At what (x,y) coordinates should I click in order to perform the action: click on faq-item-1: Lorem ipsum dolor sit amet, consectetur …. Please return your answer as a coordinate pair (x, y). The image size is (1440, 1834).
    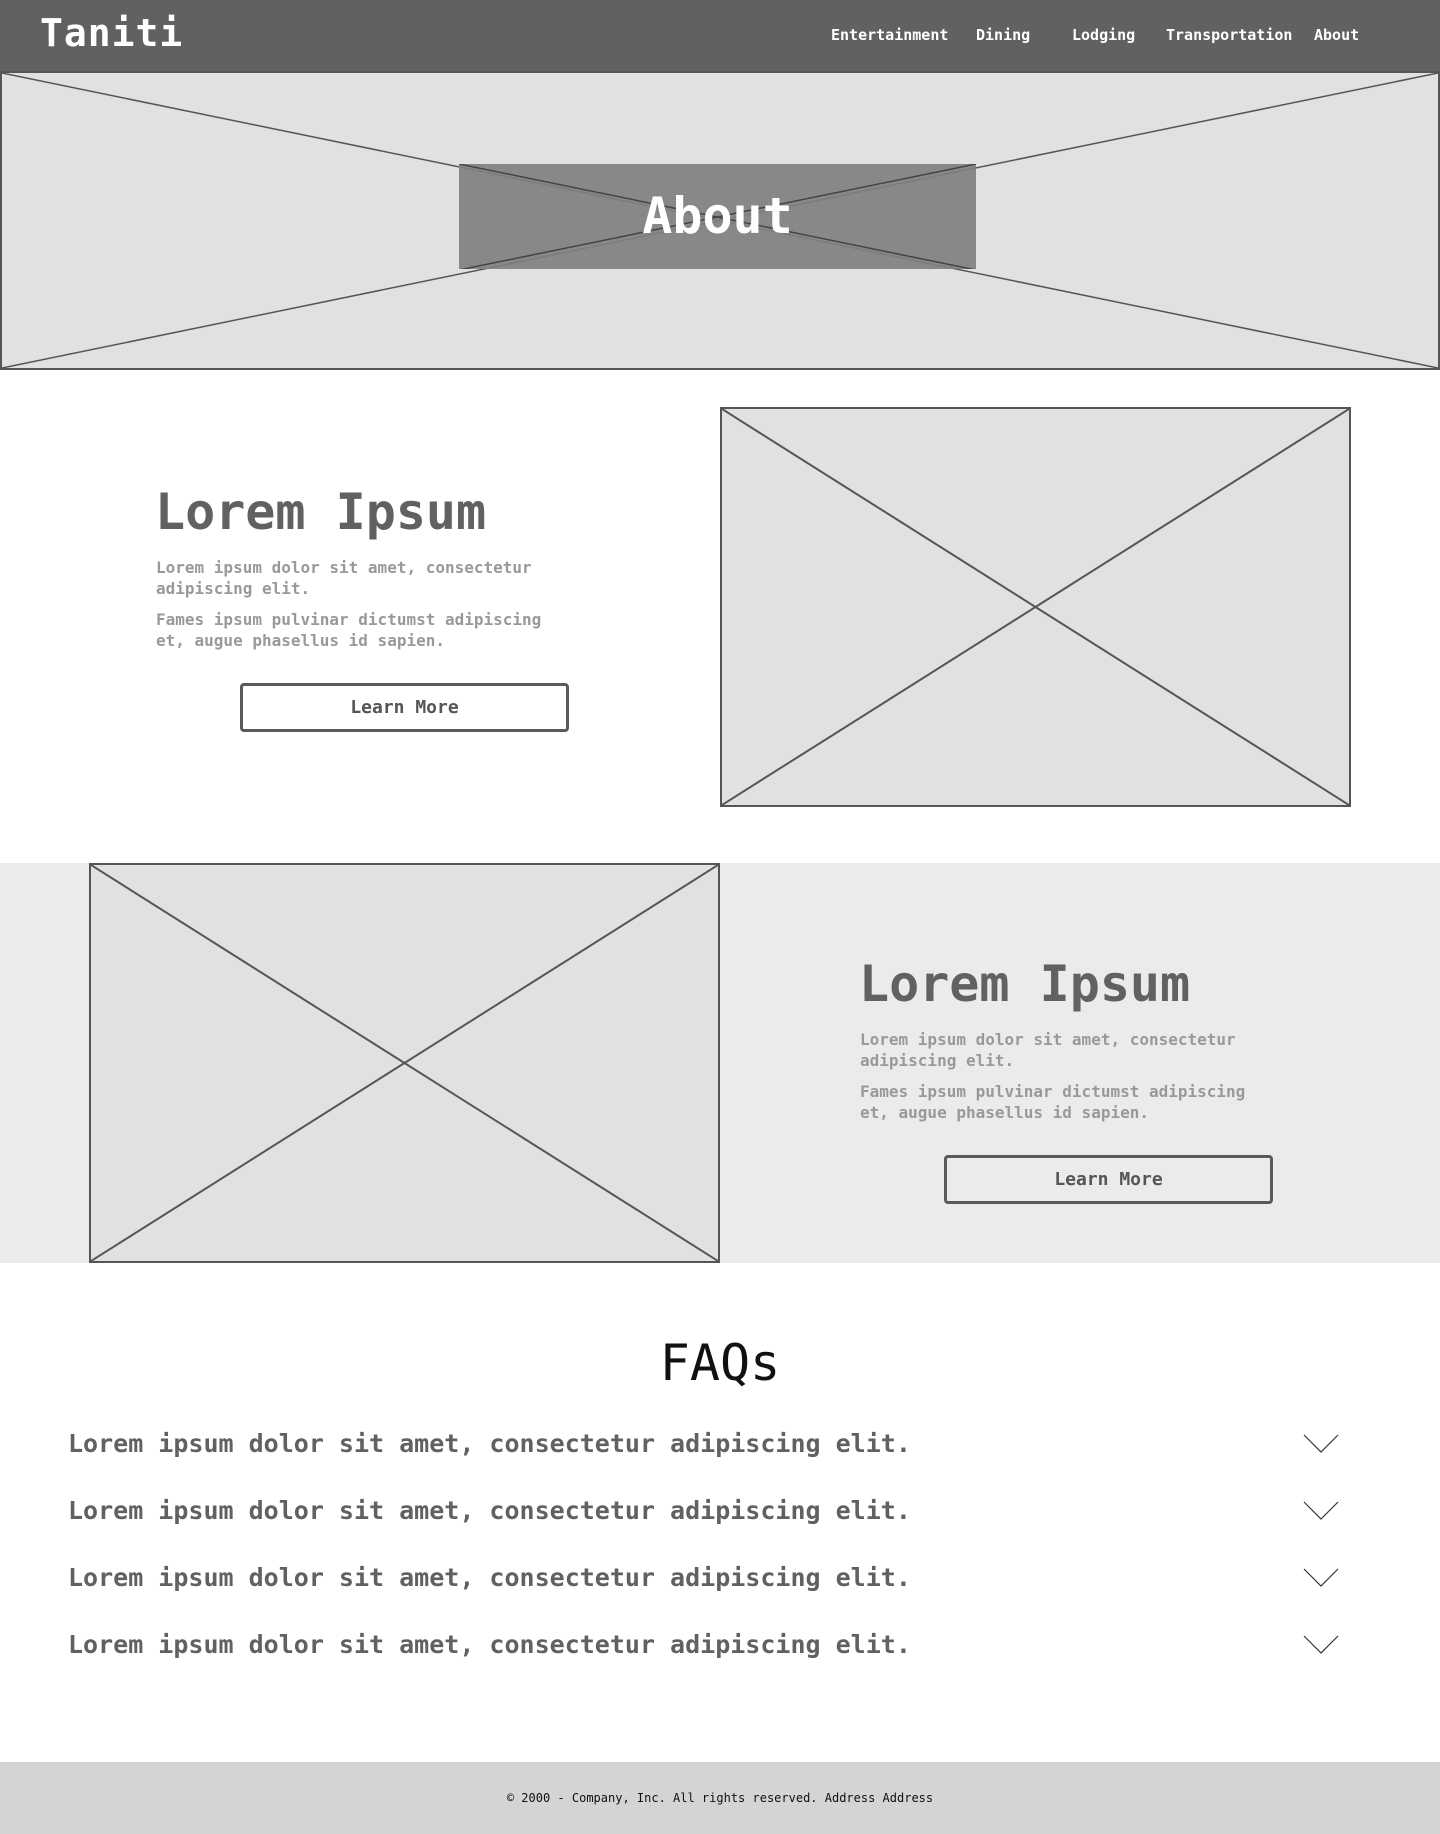
    Looking at the image, I should click on (704, 1444).